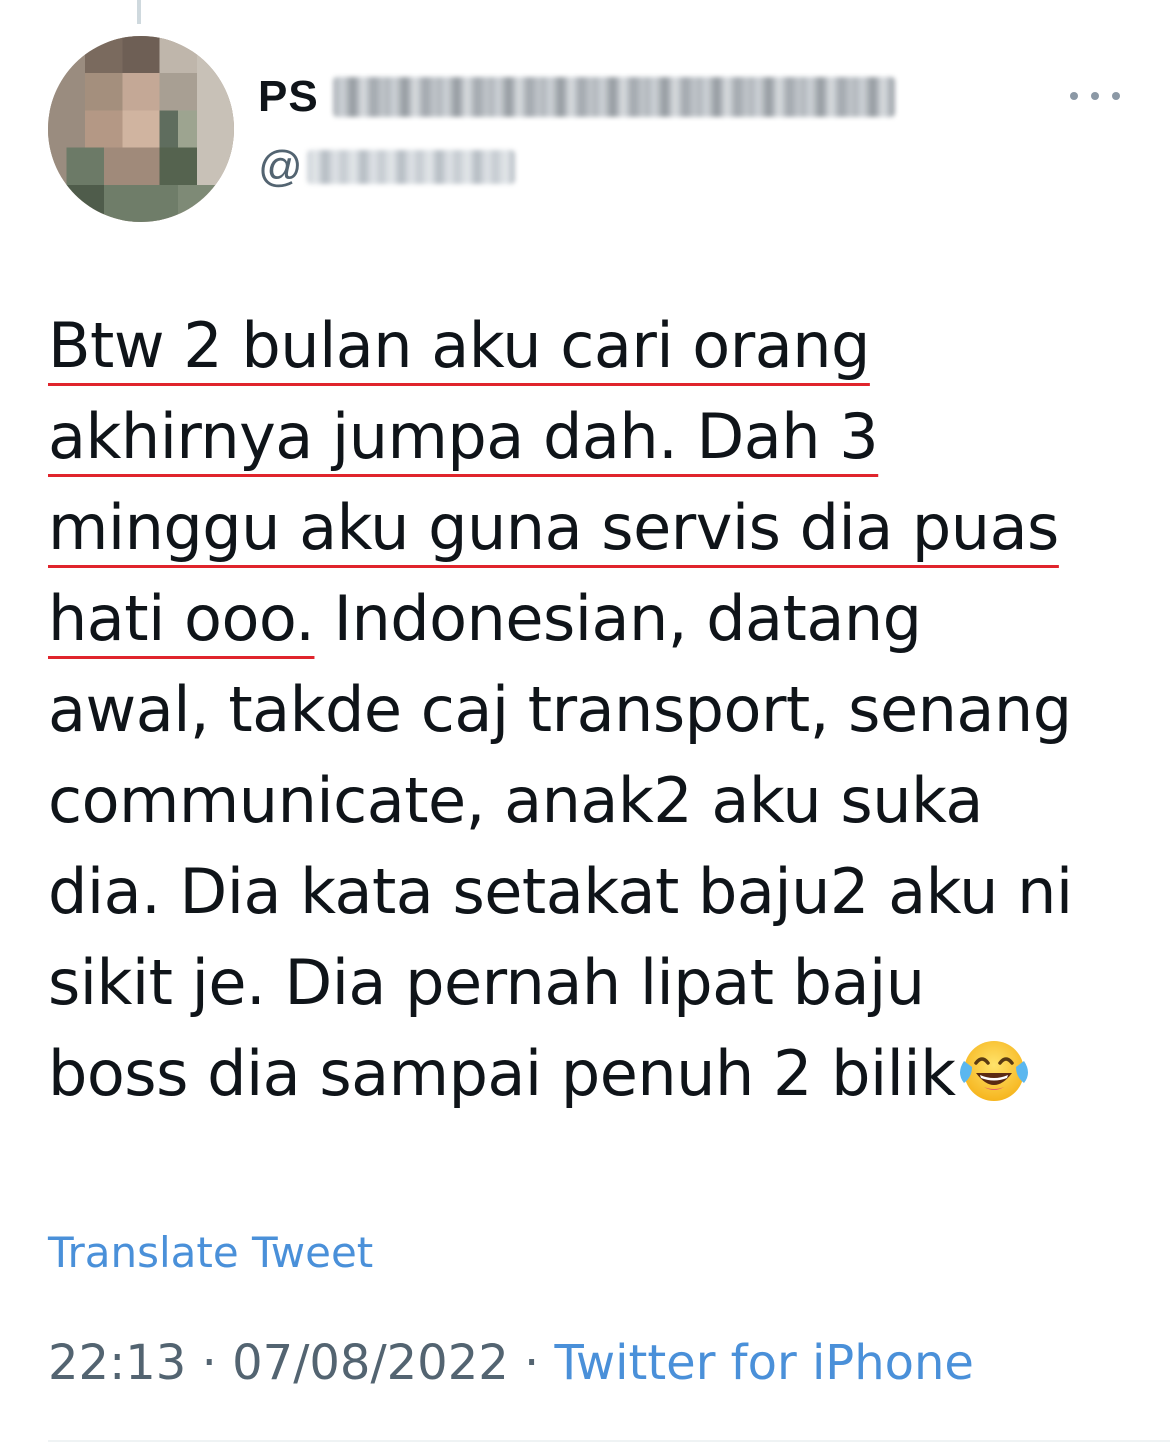  Describe the element at coordinates (618, 618) in the screenshot. I see `tweet-text-line: Indonesian, datang` at that location.